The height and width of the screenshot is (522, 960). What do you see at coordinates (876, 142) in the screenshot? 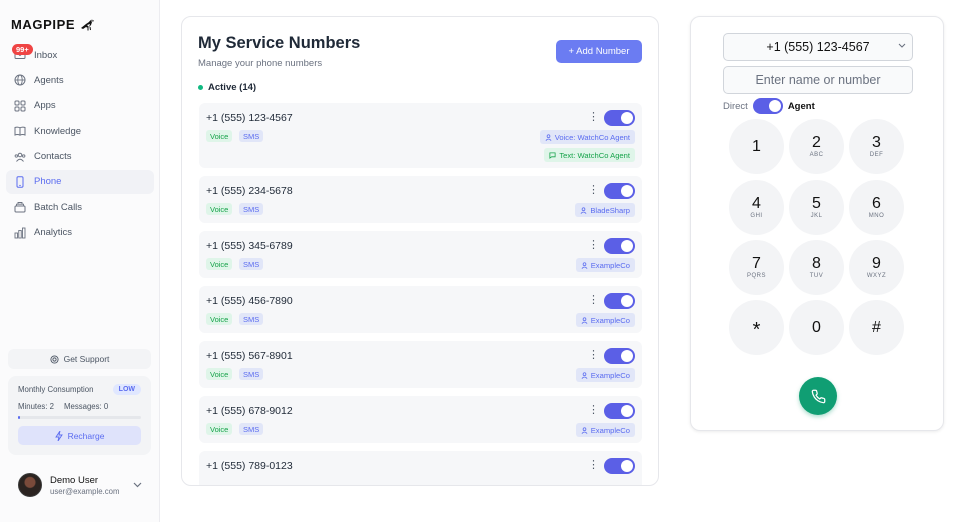
I see `keypad-digit: 3` at bounding box center [876, 142].